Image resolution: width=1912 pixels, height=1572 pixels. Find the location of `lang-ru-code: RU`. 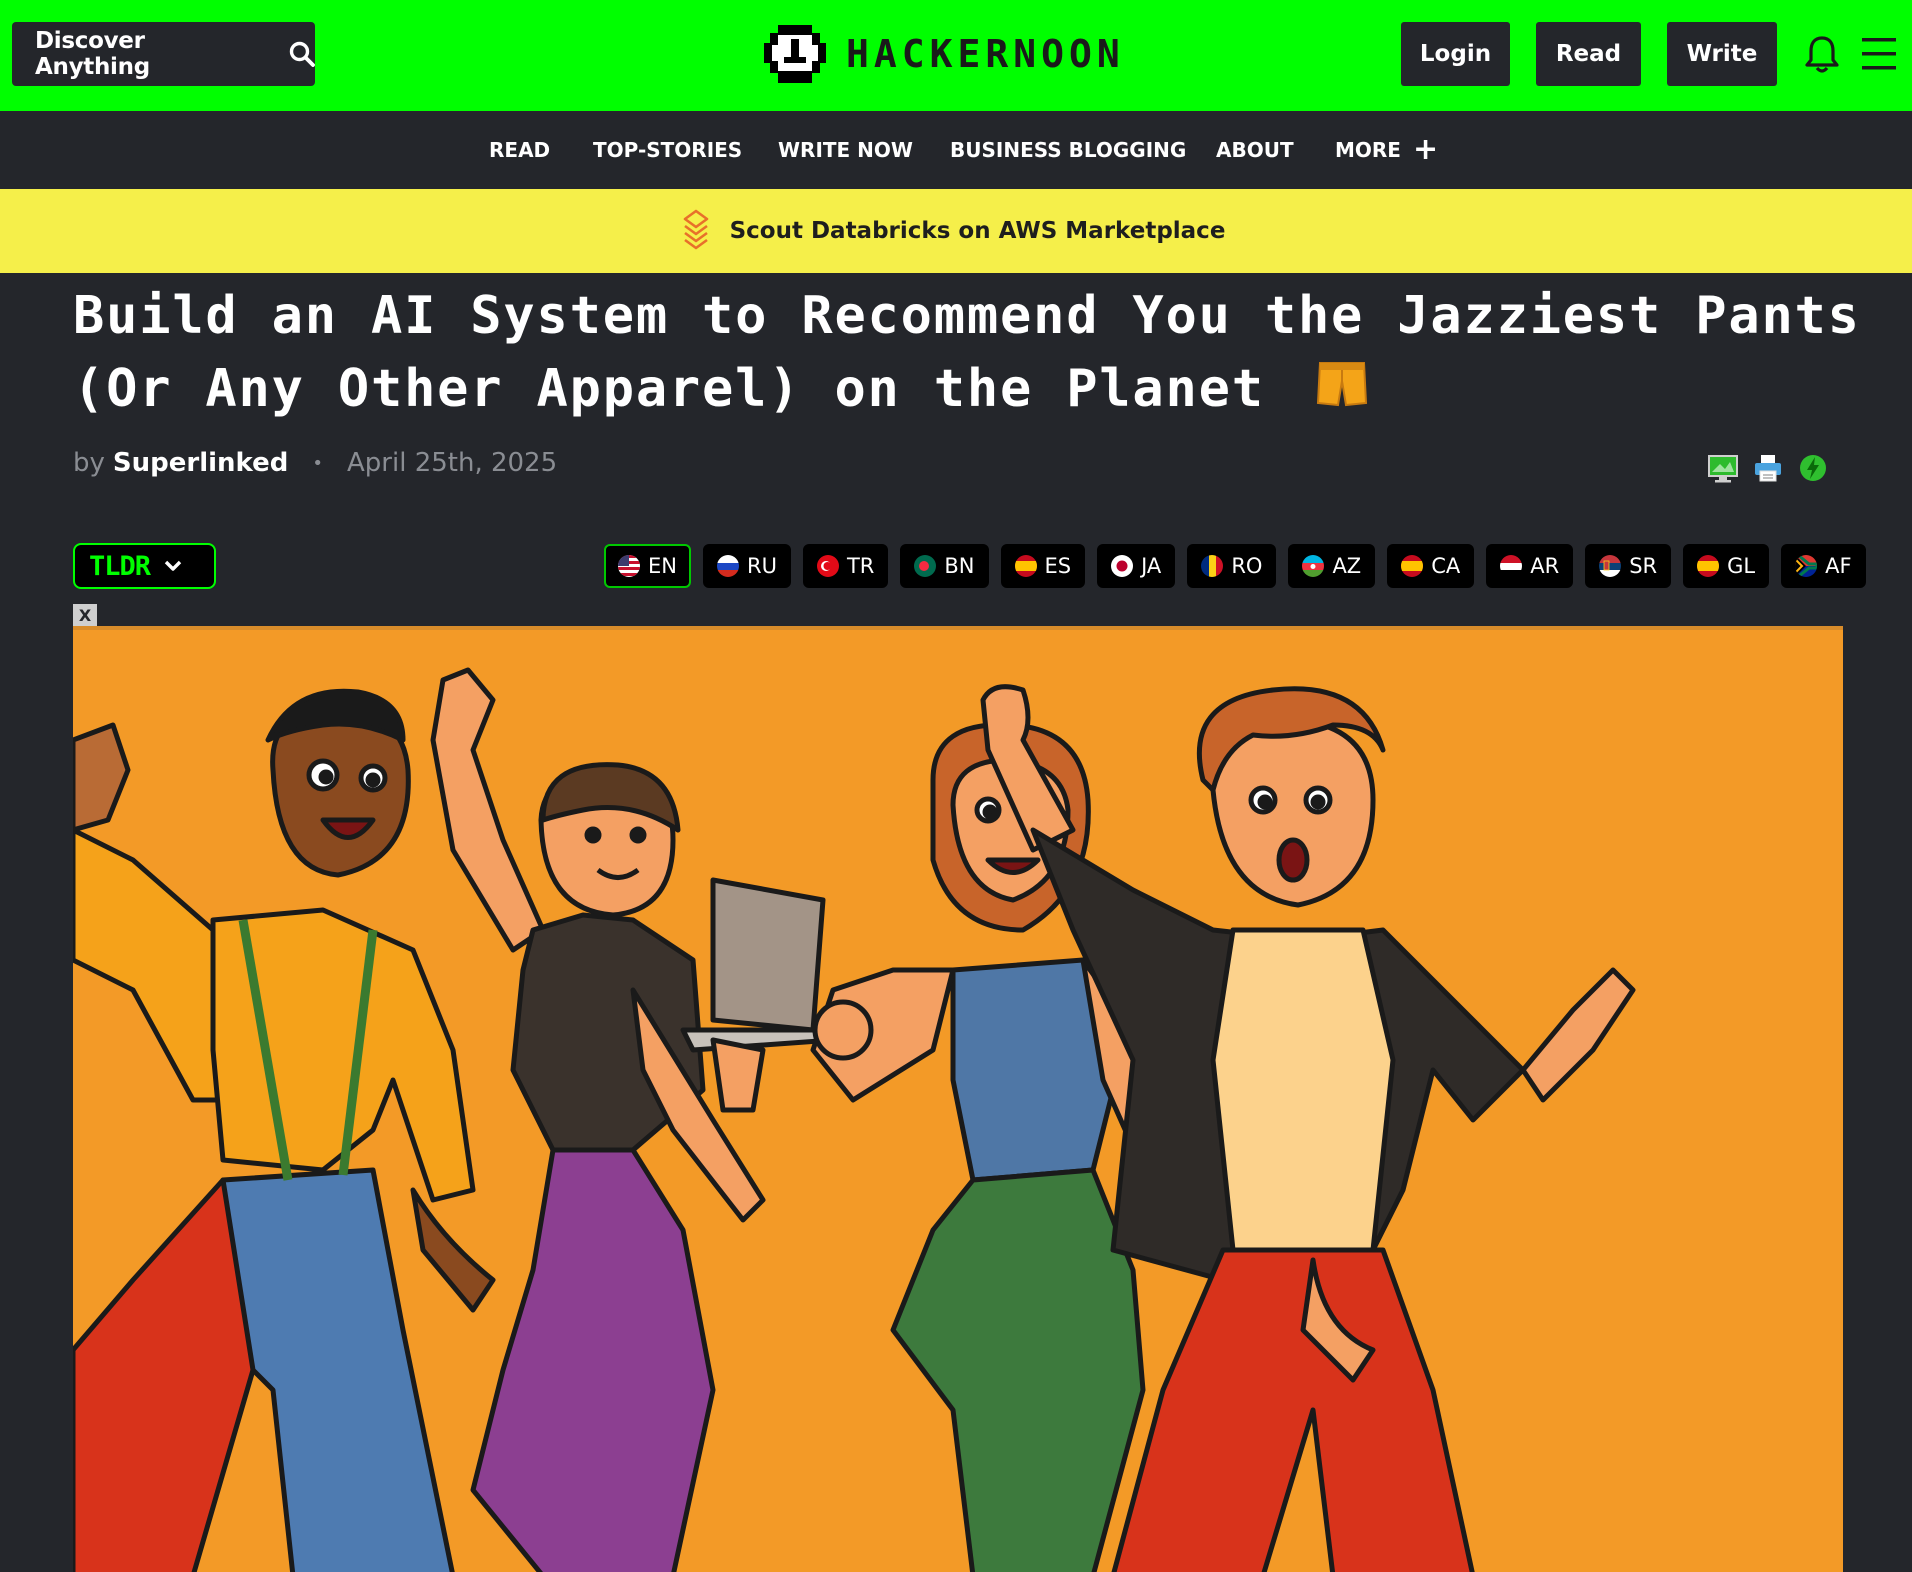

lang-ru-code: RU is located at coordinates (761, 566).